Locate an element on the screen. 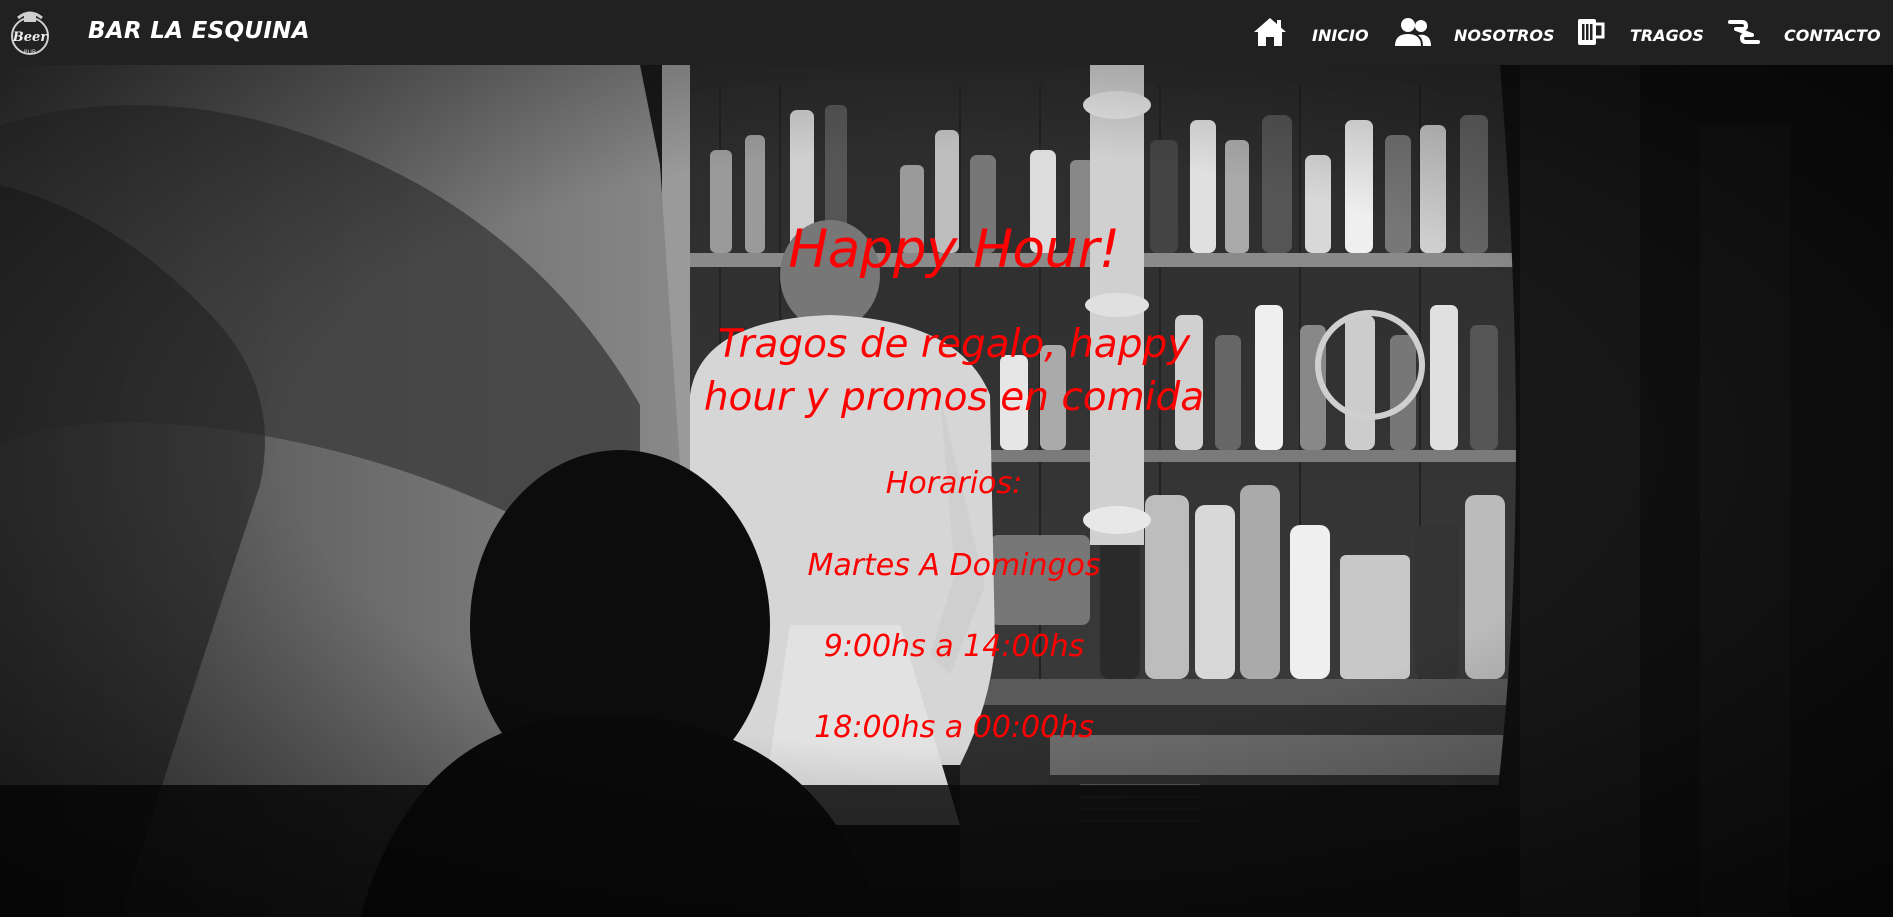 The width and height of the screenshot is (1893, 917). nav-label-inicio: INICIO is located at coordinates (1340, 35).